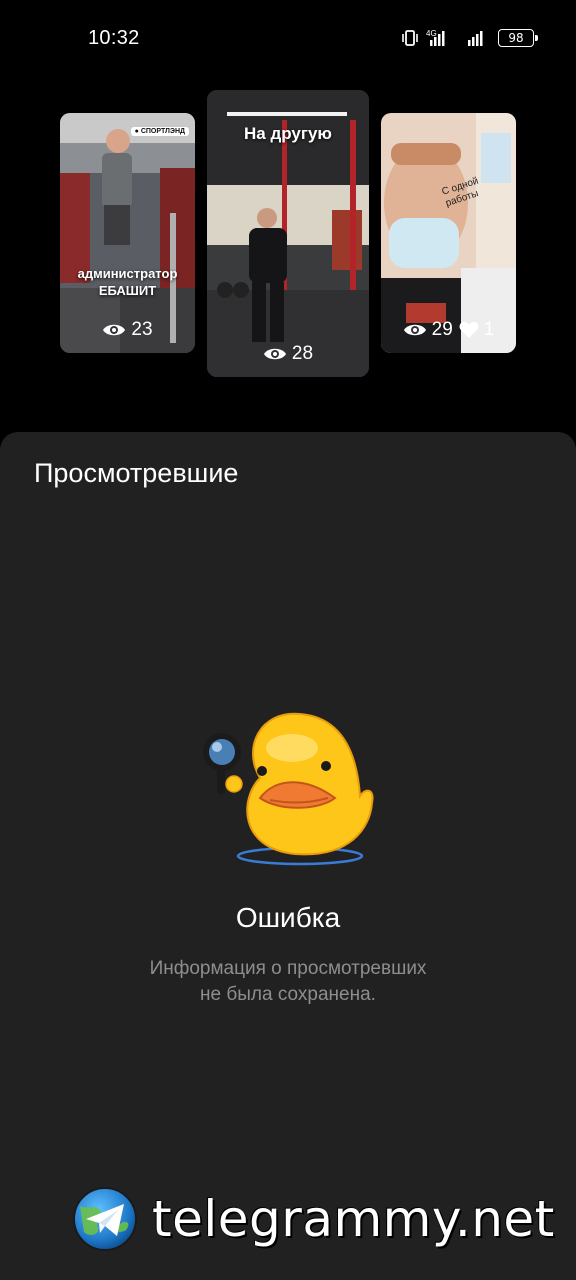  Describe the element at coordinates (410, 38) in the screenshot. I see `vibrate-icon` at that location.